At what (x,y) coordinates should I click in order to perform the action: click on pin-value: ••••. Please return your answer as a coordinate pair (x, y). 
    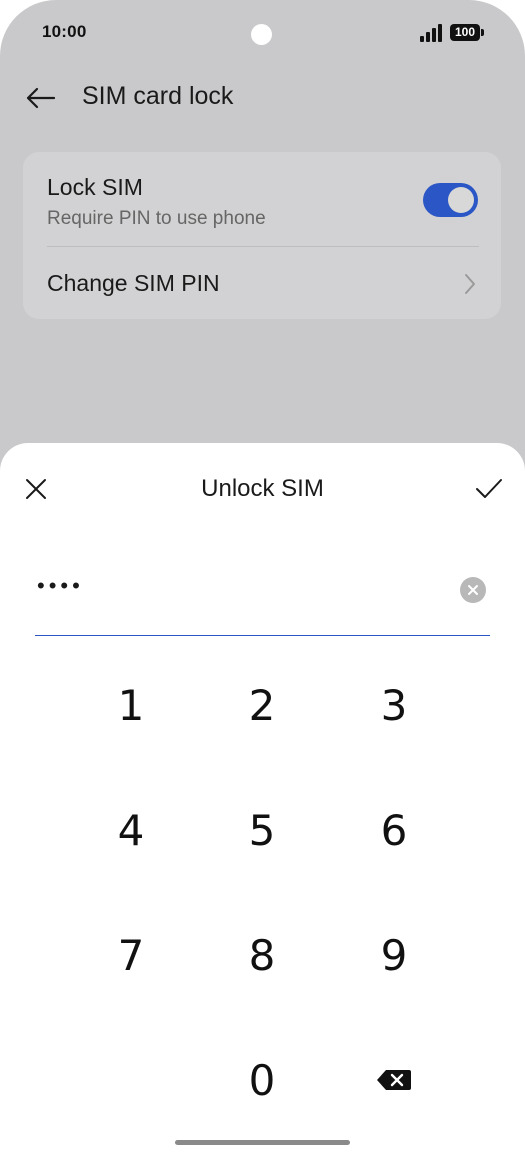
    Looking at the image, I should click on (60, 585).